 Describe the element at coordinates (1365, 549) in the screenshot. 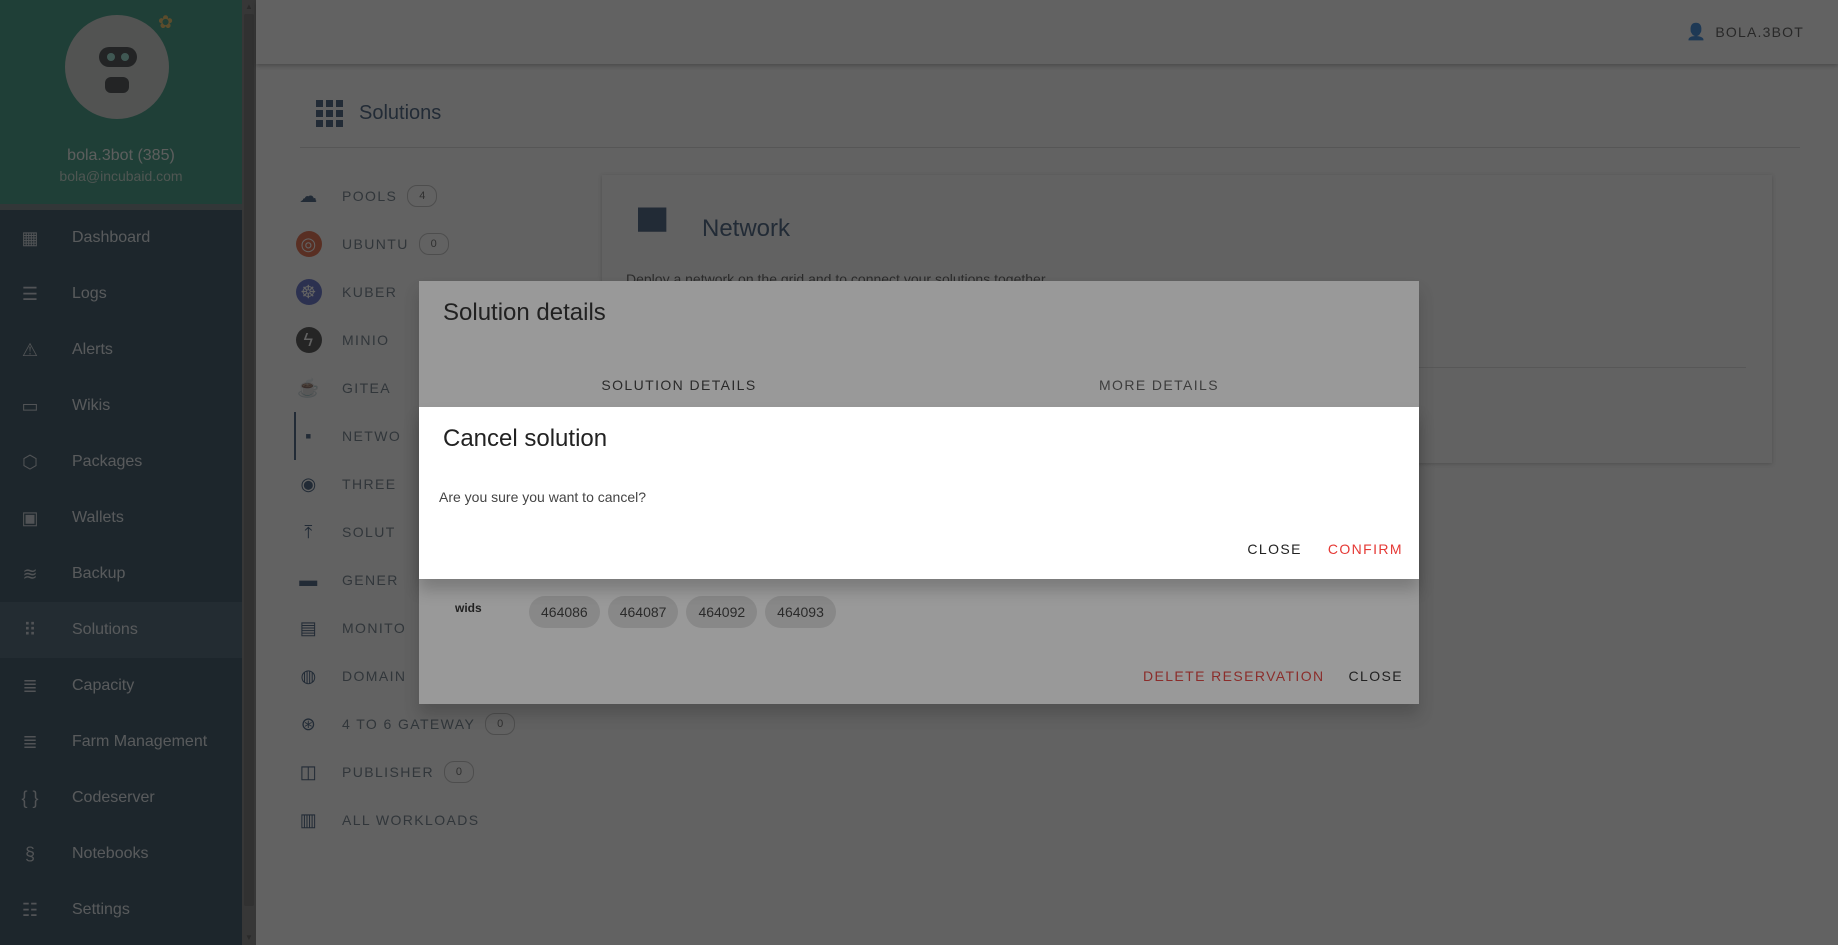

I see `confirm-button: CONFIRM` at that location.